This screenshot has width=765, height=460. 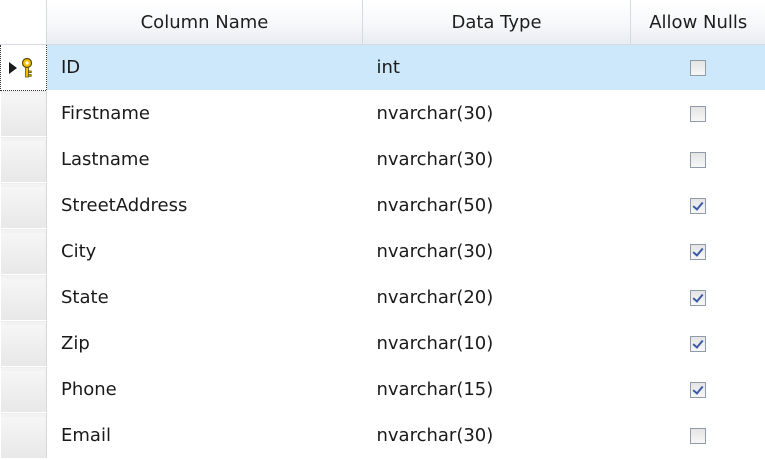 I want to click on column-name-cell: City, so click(x=204, y=251).